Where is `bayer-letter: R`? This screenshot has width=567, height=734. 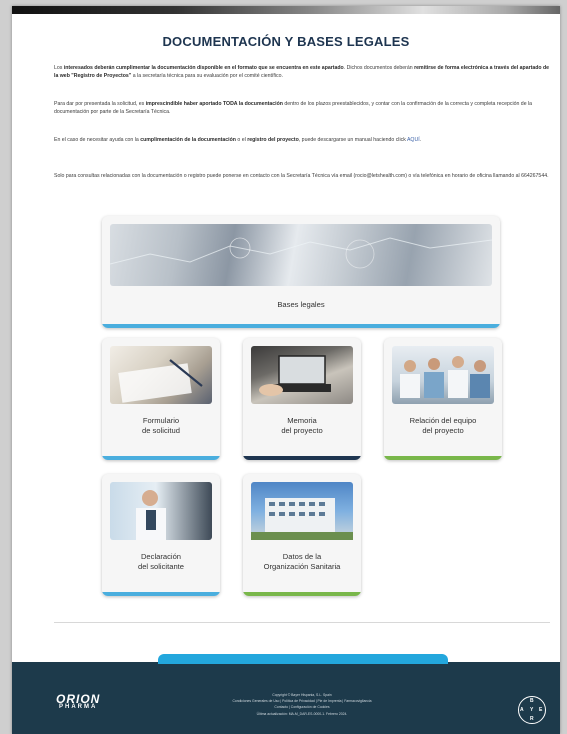
bayer-letter: R is located at coordinates (532, 719).